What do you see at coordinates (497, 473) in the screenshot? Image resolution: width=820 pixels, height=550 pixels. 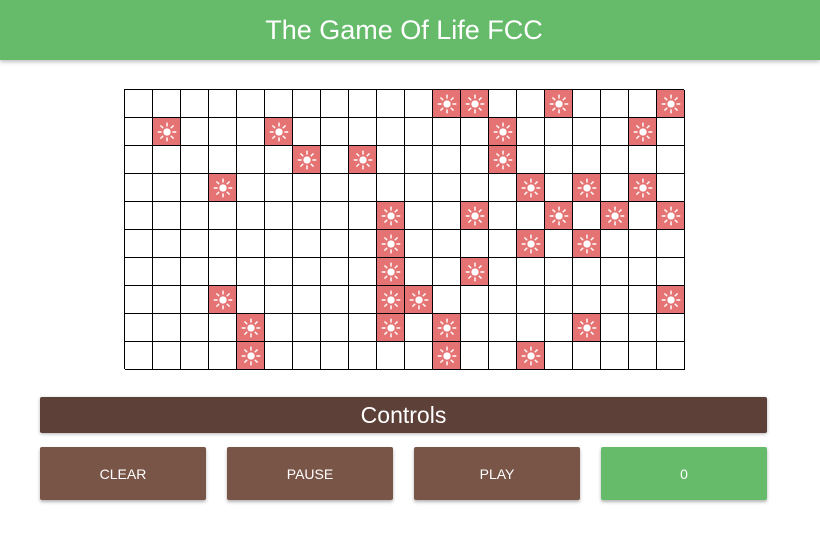 I see `play-button: PLAY` at bounding box center [497, 473].